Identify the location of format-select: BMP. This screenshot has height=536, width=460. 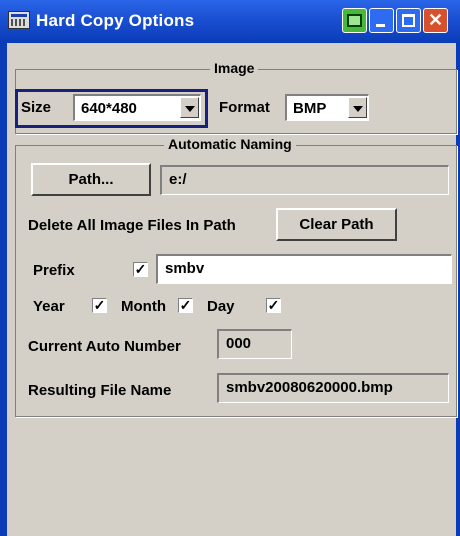
(327, 107).